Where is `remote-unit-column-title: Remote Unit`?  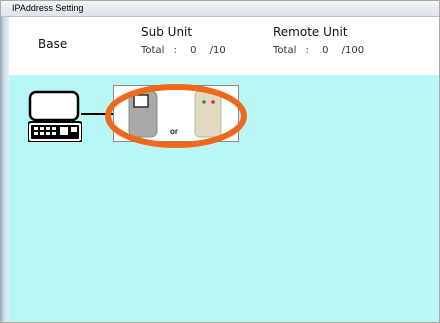 remote-unit-column-title: Remote Unit is located at coordinates (310, 32).